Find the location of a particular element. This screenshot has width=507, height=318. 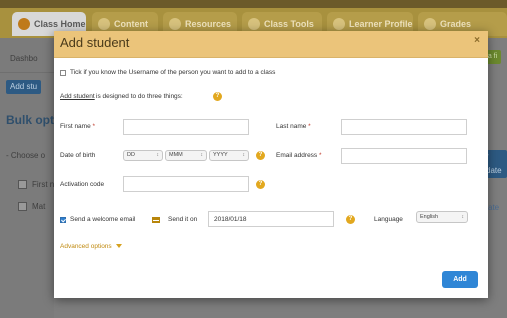

mail-icon is located at coordinates (156, 220).